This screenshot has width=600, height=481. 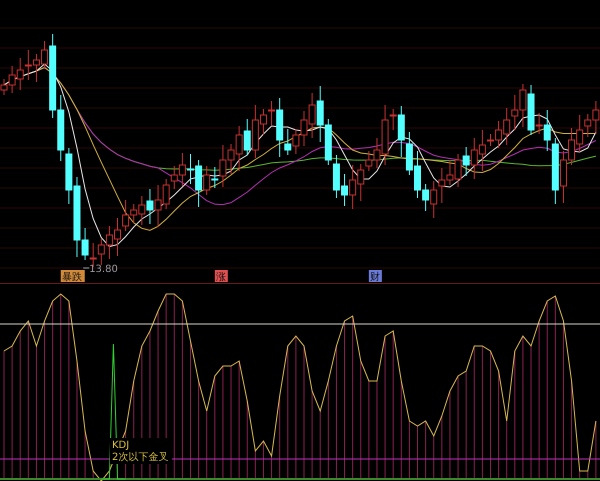 I want to click on price-label: 13.80, so click(x=103, y=269).